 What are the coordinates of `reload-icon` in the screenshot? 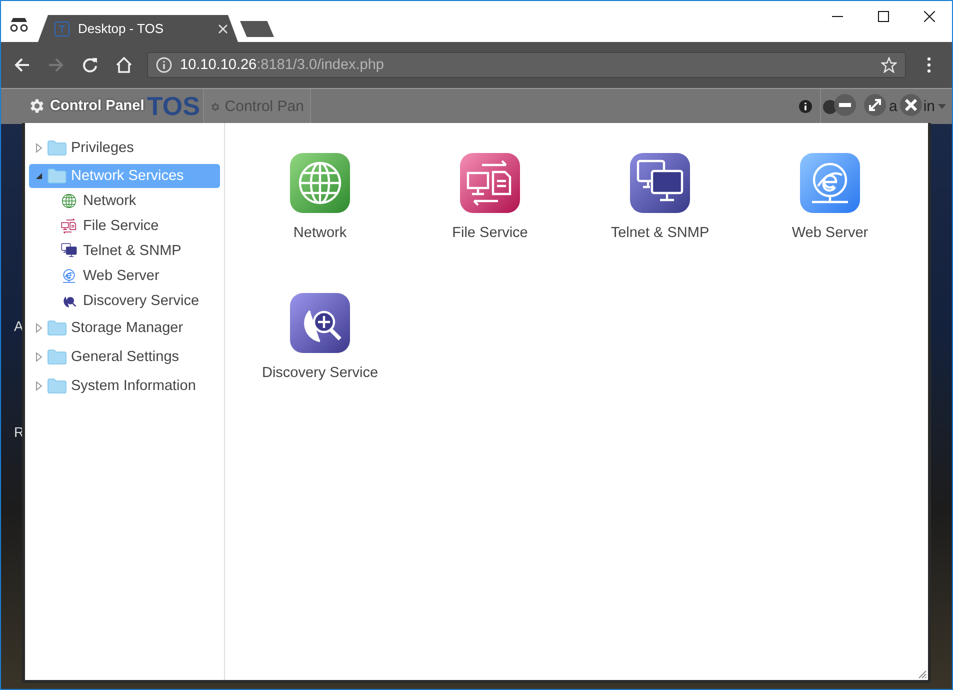 It's located at (90, 65).